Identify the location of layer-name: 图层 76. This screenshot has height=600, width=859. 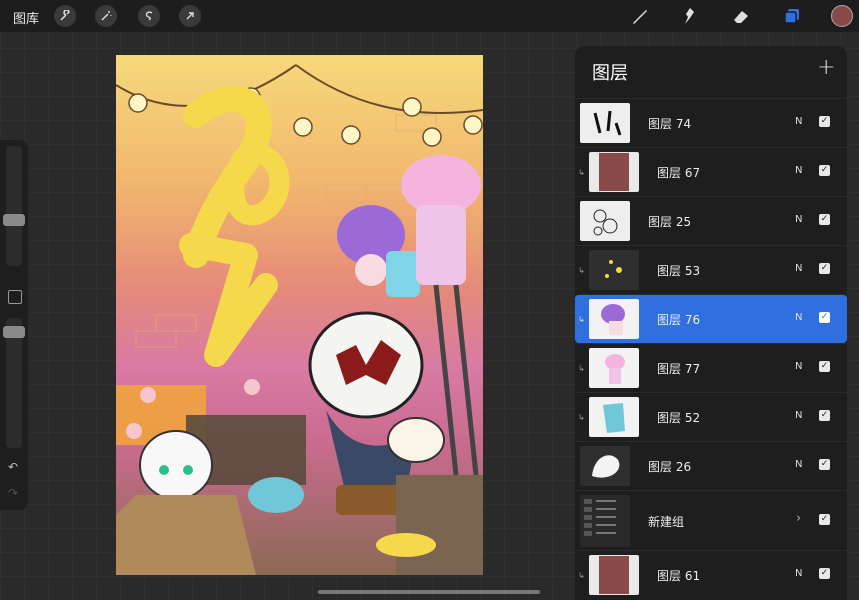
(679, 320).